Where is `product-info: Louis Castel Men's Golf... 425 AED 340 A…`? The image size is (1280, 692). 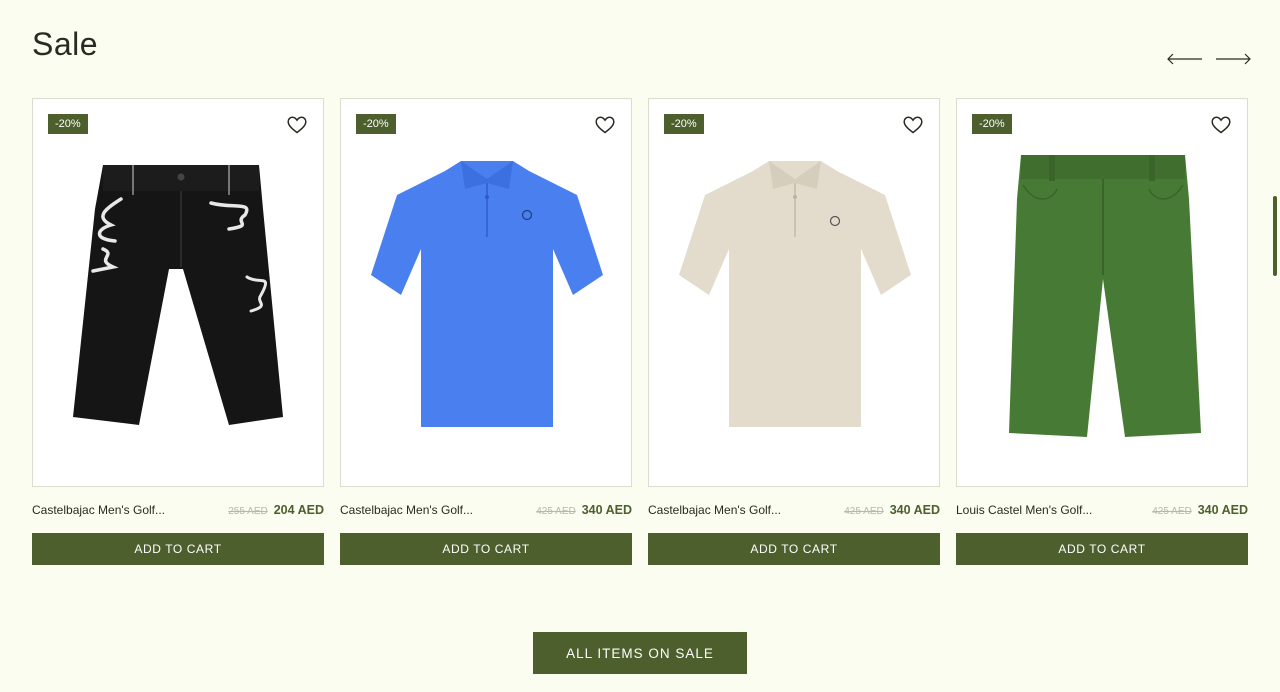
product-info: Louis Castel Men's Golf... 425 AED 340 A… is located at coordinates (1102, 513).